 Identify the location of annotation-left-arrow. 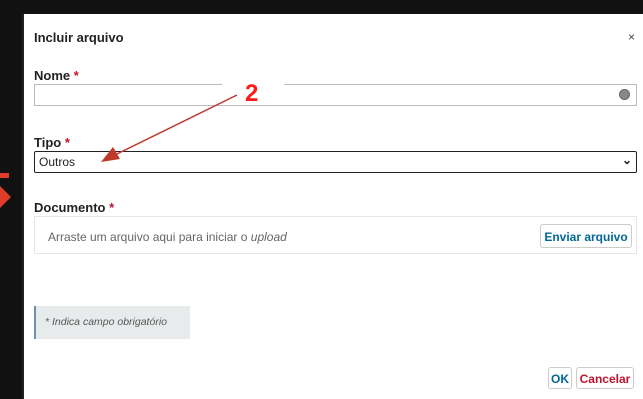
(5, 197).